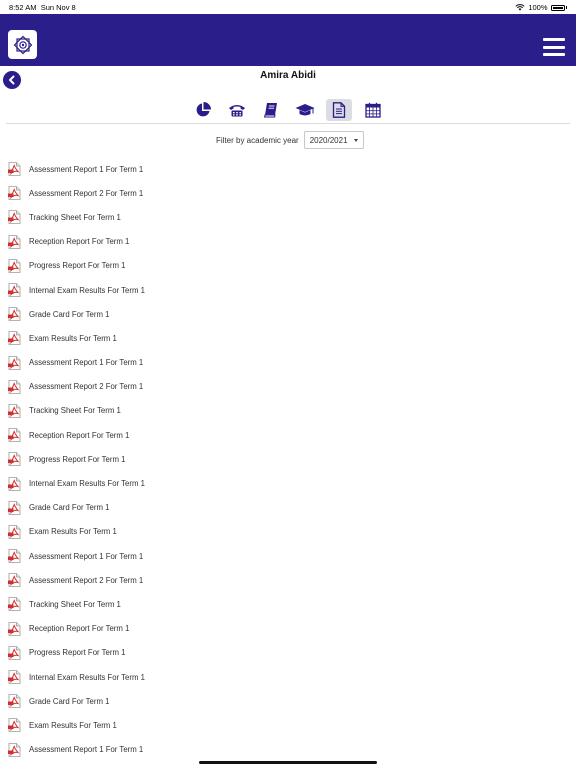 Image resolution: width=576 pixels, height=768 pixels. What do you see at coordinates (355, 140) in the screenshot?
I see `chevron-down-icon` at bounding box center [355, 140].